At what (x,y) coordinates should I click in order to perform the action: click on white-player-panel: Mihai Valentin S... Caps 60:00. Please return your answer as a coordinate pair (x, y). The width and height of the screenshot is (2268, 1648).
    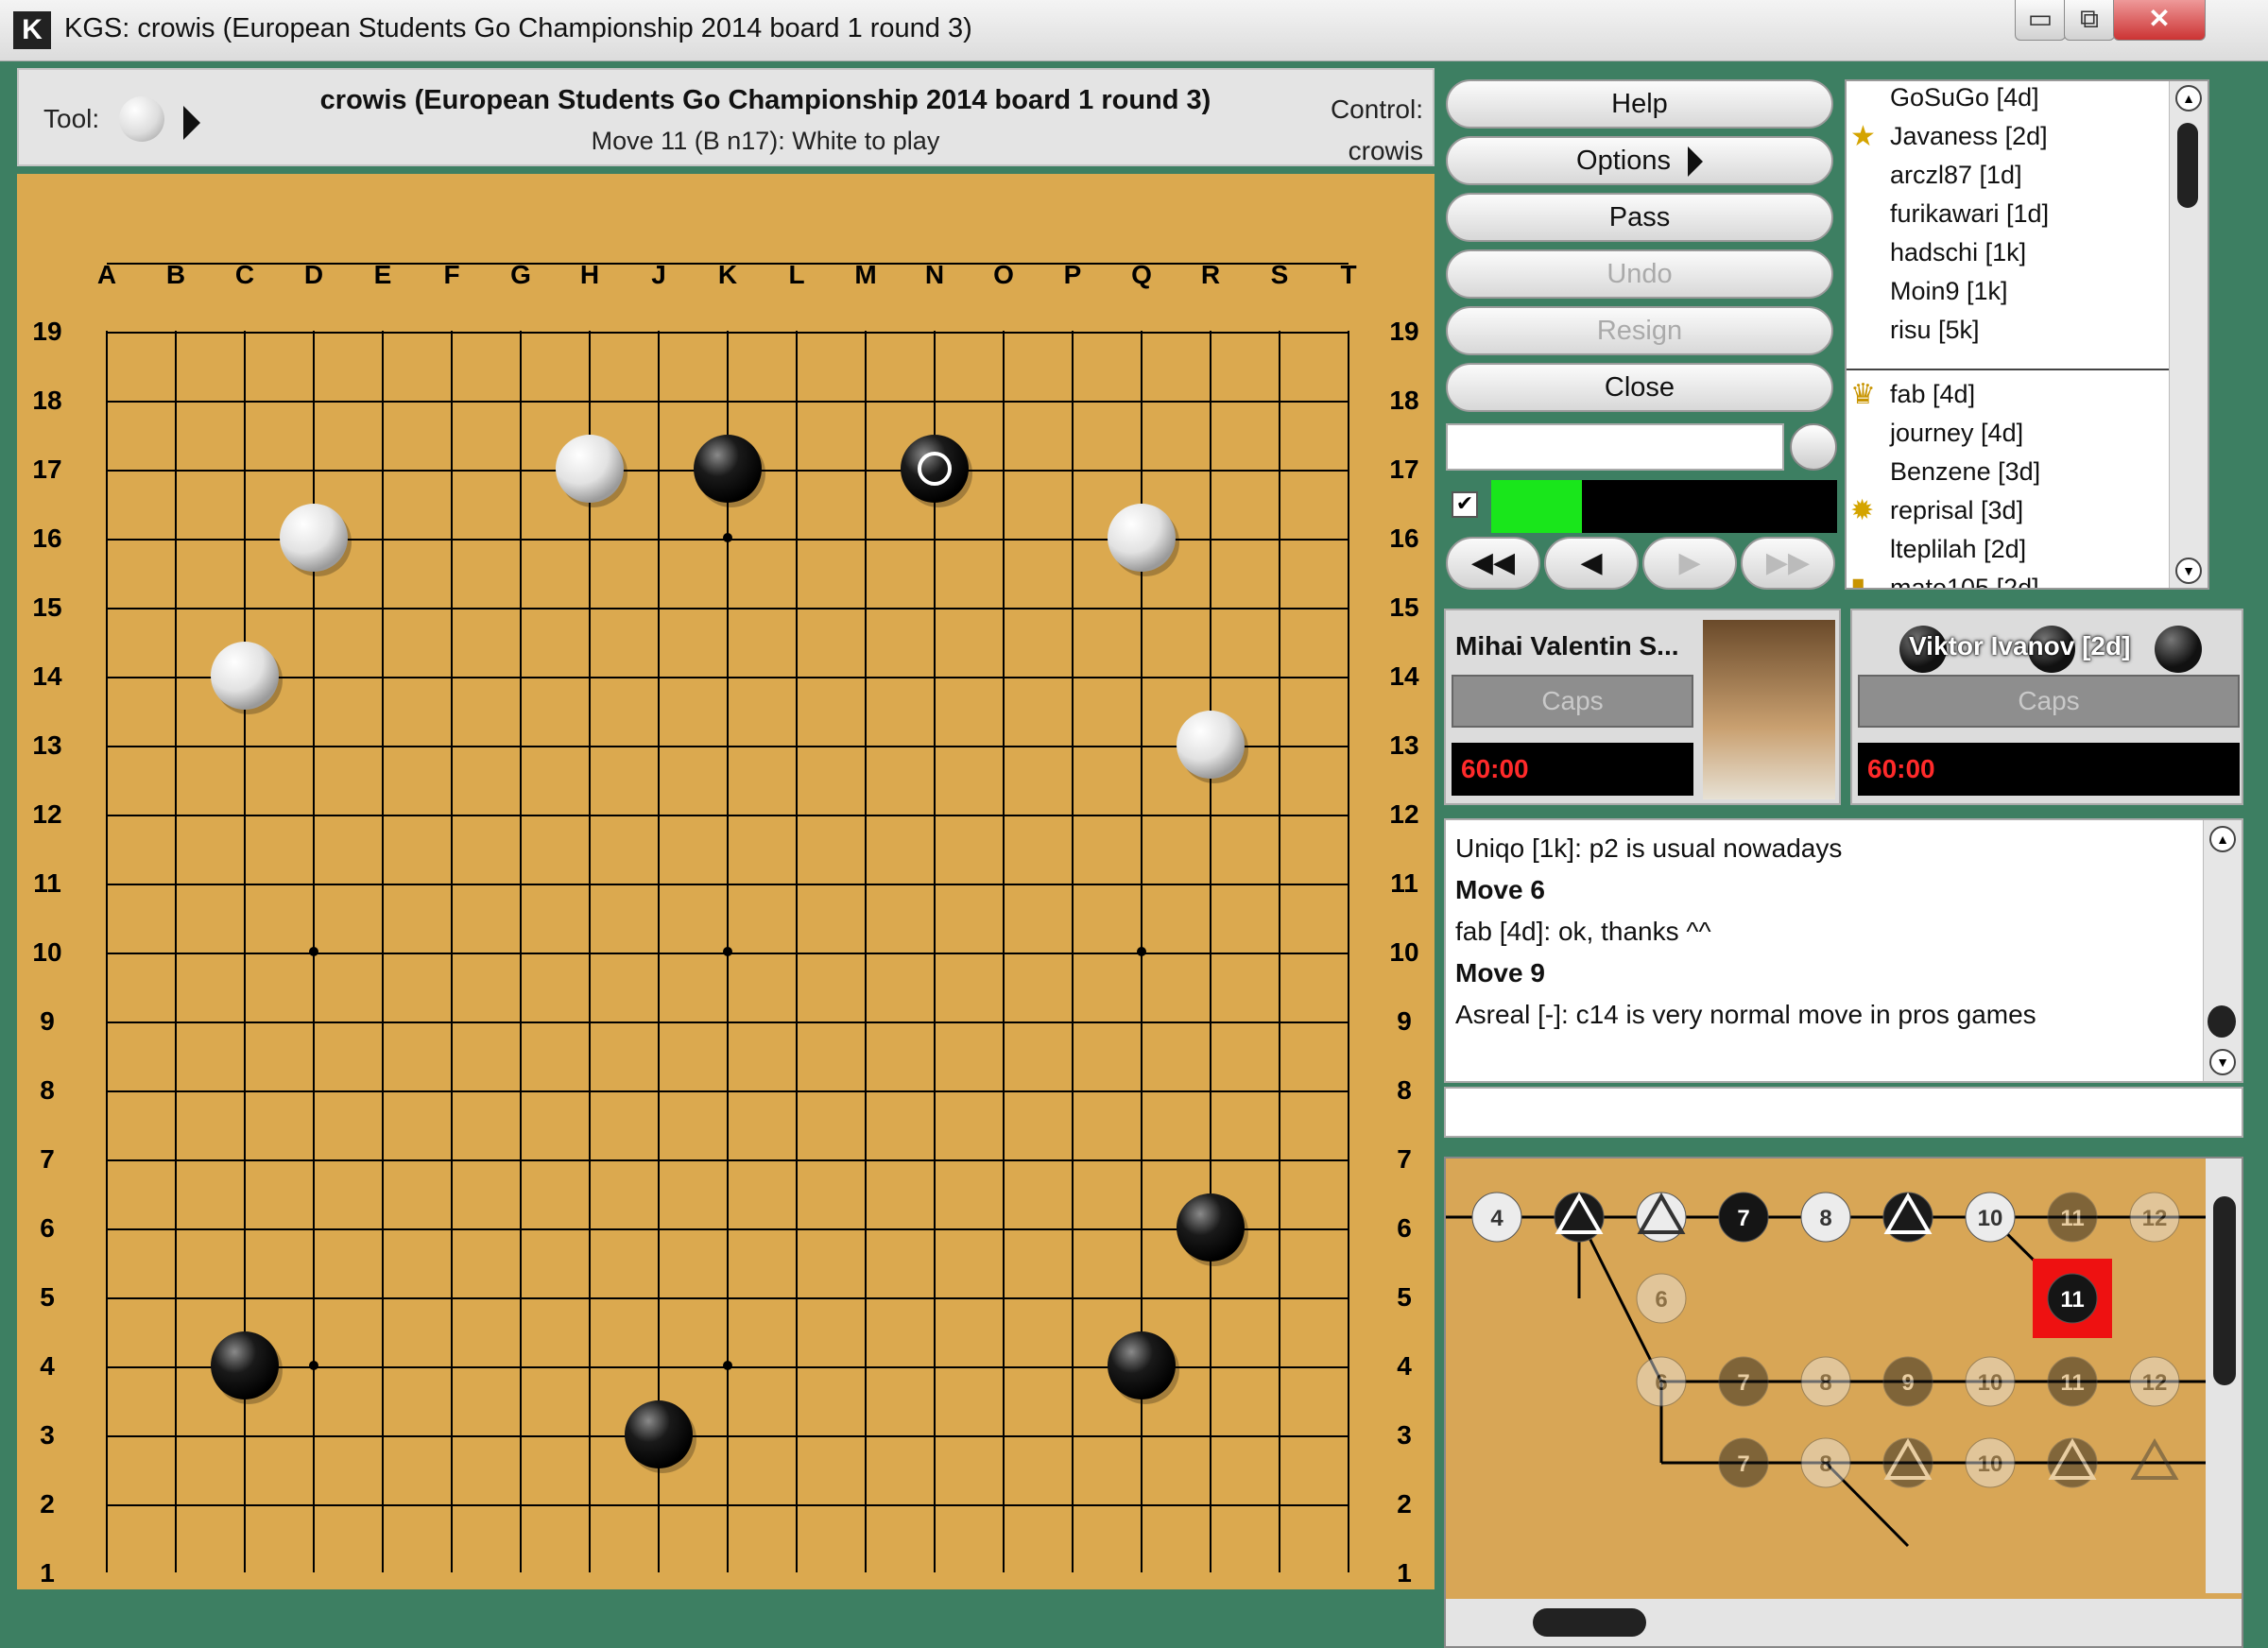
    Looking at the image, I should click on (1642, 707).